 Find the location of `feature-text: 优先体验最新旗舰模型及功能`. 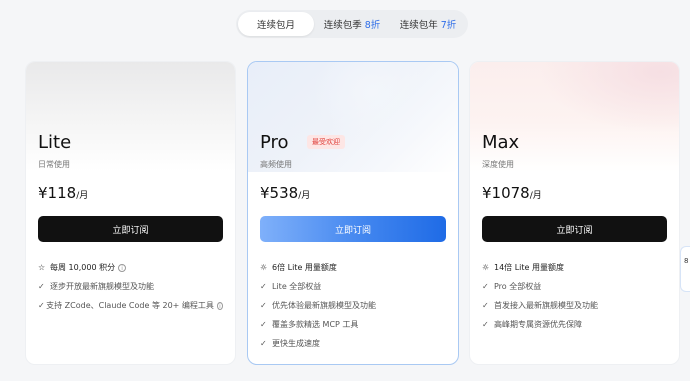

feature-text: 优先体验最新旗舰模型及功能 is located at coordinates (324, 305).